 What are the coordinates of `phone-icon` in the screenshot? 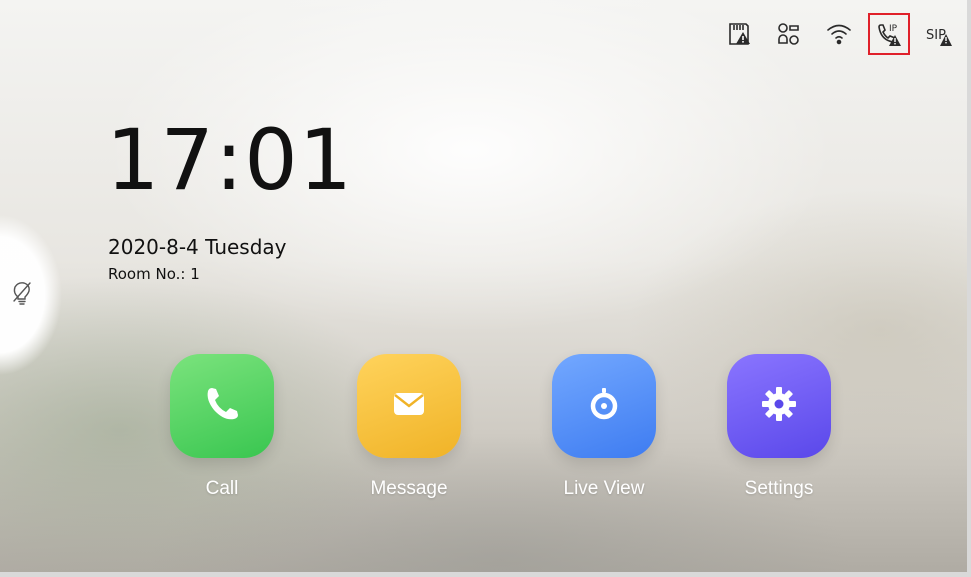 It's located at (222, 406).